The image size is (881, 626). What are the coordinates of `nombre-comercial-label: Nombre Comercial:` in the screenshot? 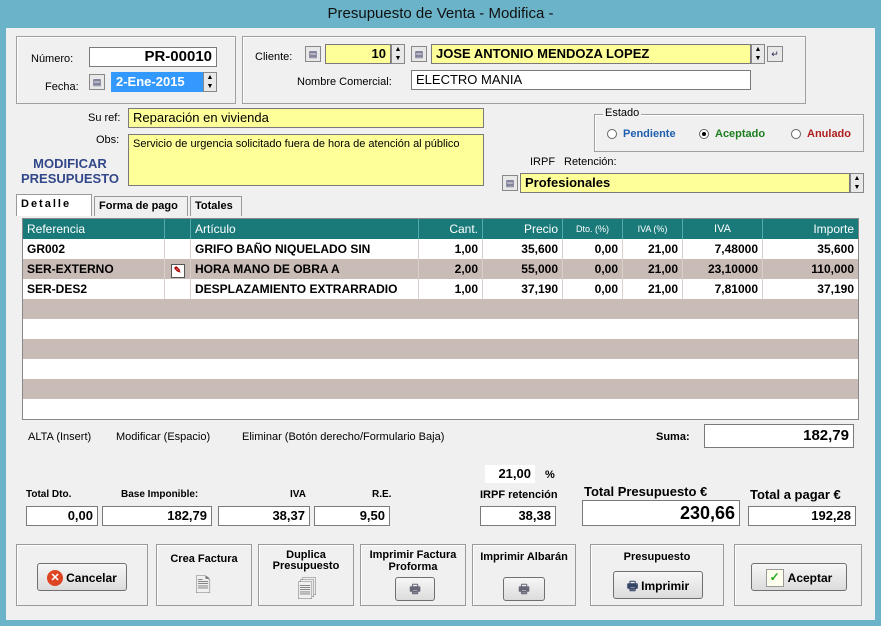 It's located at (344, 82).